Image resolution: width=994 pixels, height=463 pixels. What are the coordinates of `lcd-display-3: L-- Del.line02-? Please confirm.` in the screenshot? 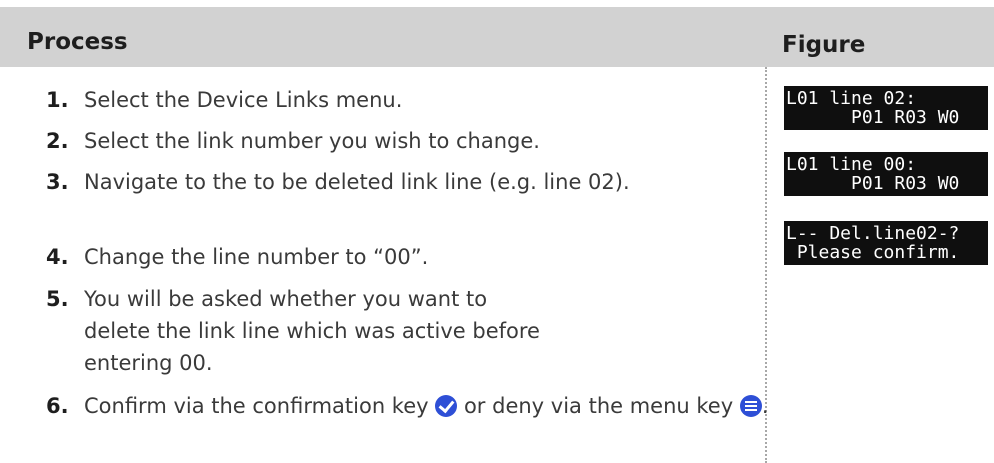 It's located at (886, 243).